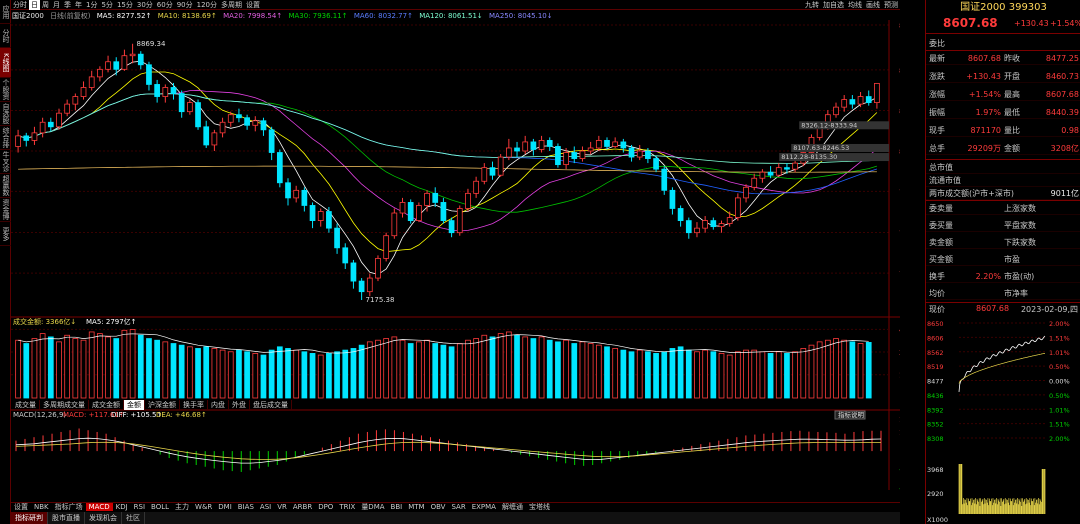 Image resolution: width=1080 pixels, height=524 pixels. Describe the element at coordinates (67, 5) in the screenshot. I see `period-4: 季` at that location.